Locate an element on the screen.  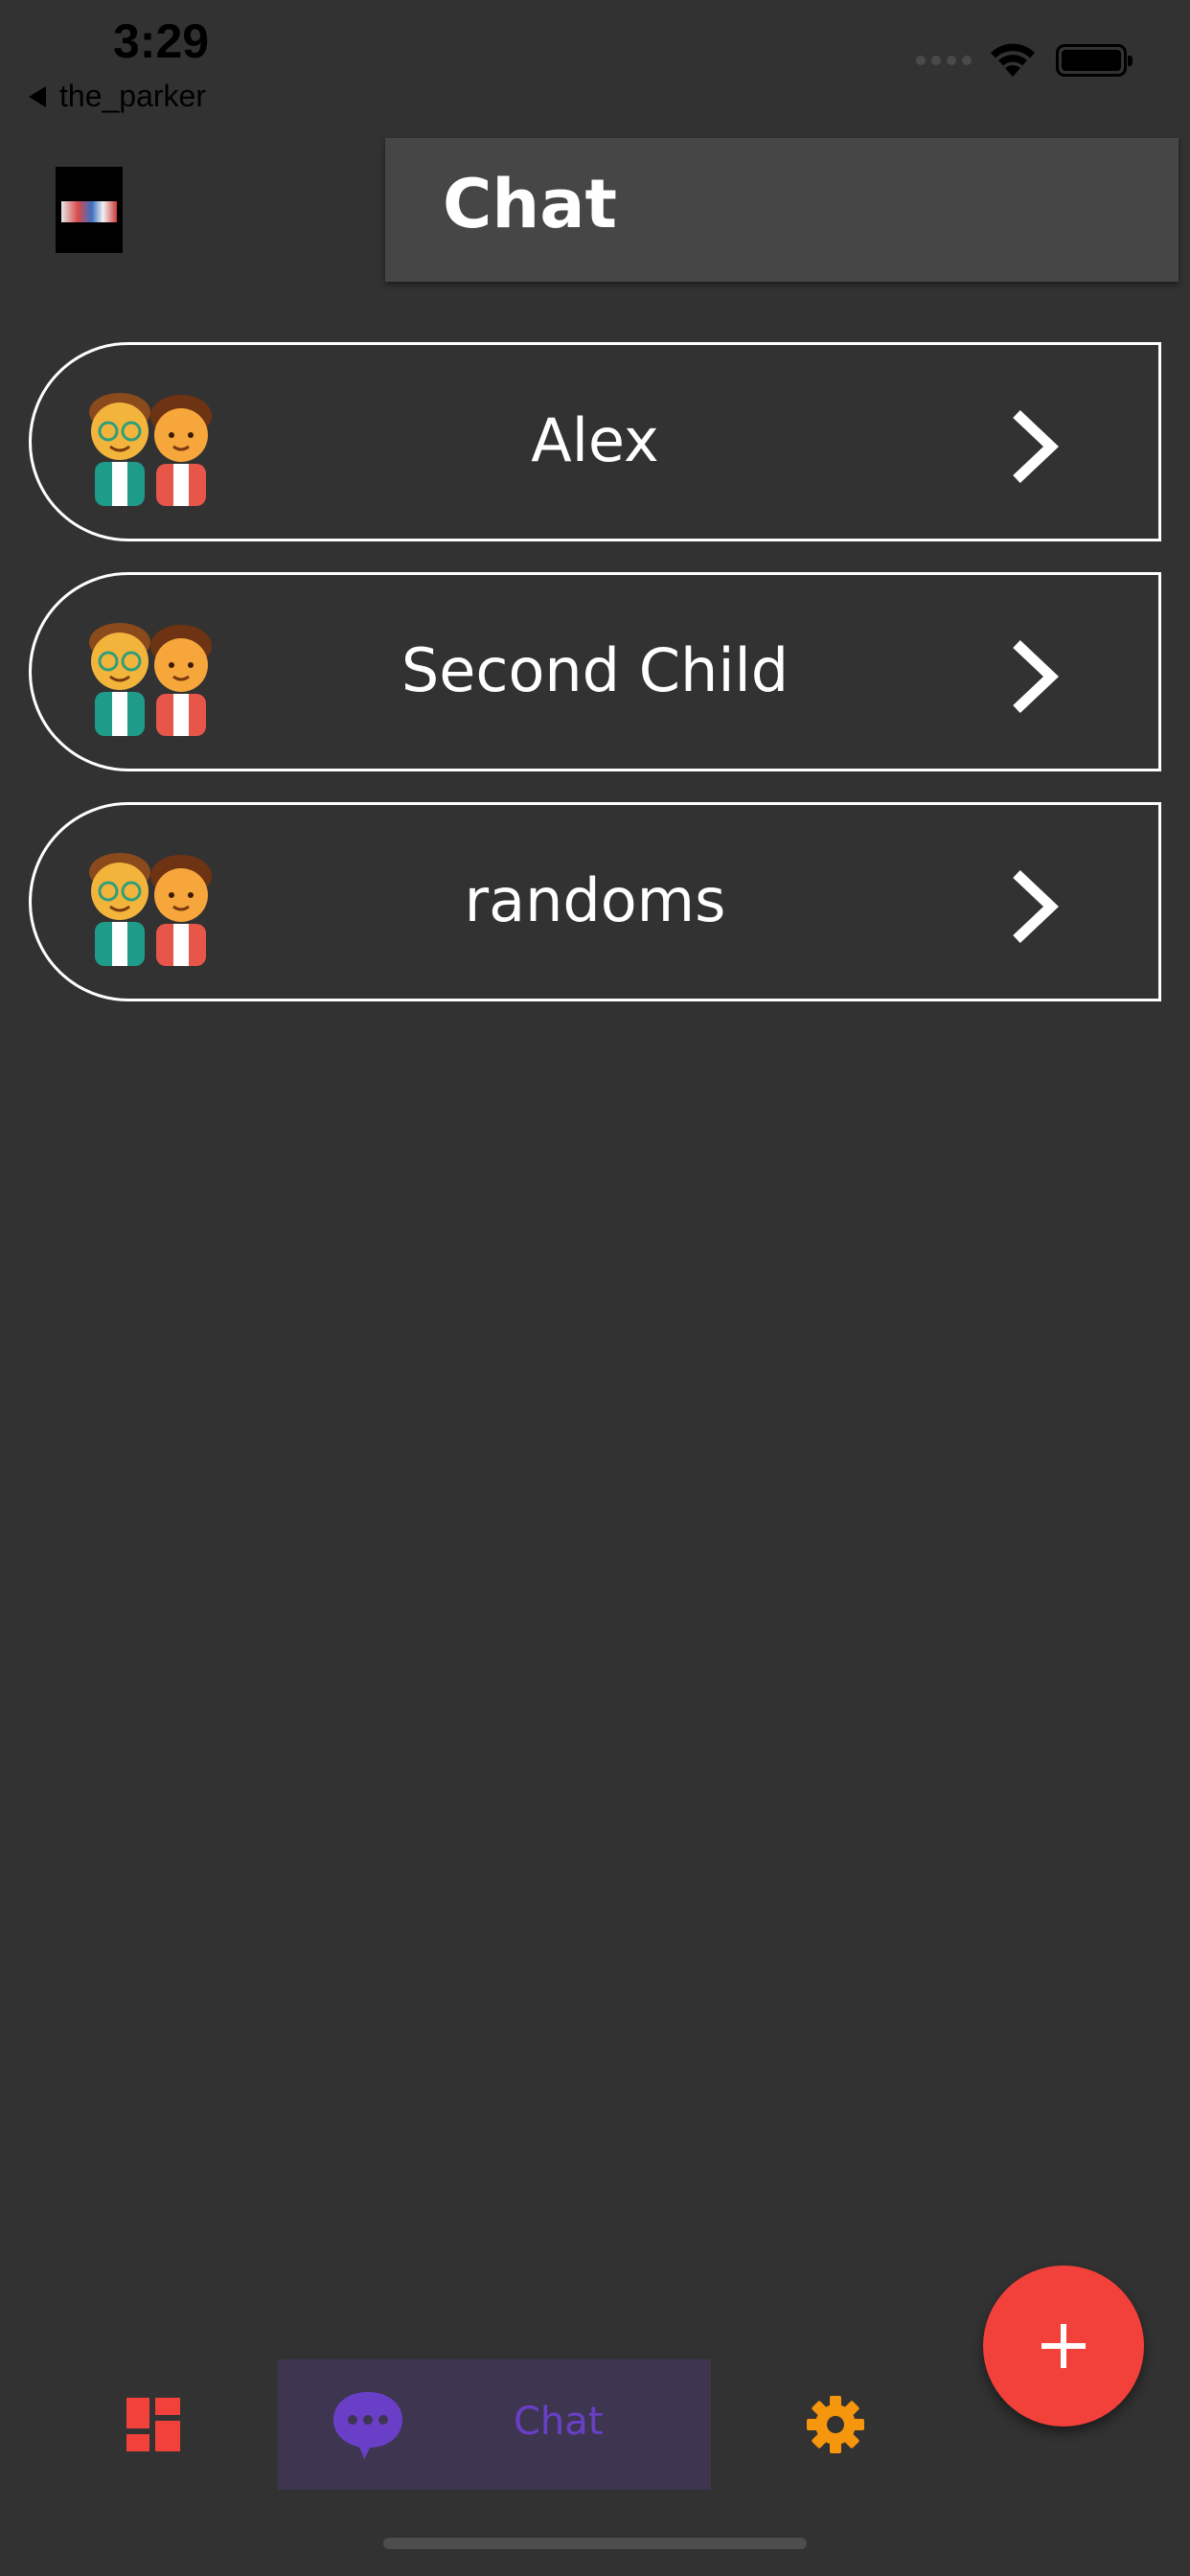
profile-thumbnail is located at coordinates (89, 210).